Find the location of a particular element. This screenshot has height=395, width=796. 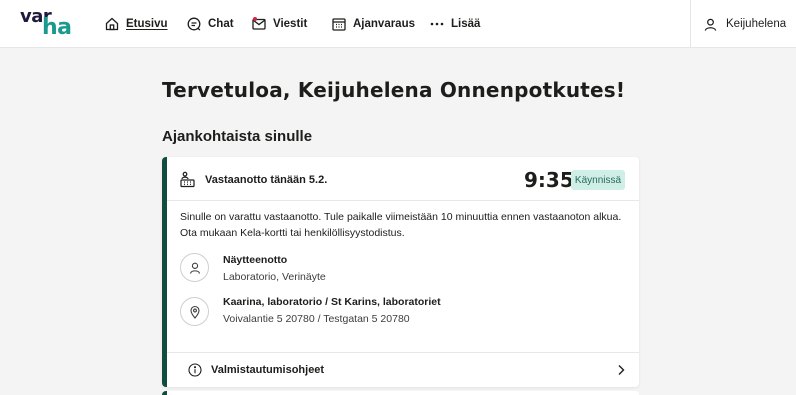

preparation-instructions-label: Valmistautumisohjeet is located at coordinates (268, 370).